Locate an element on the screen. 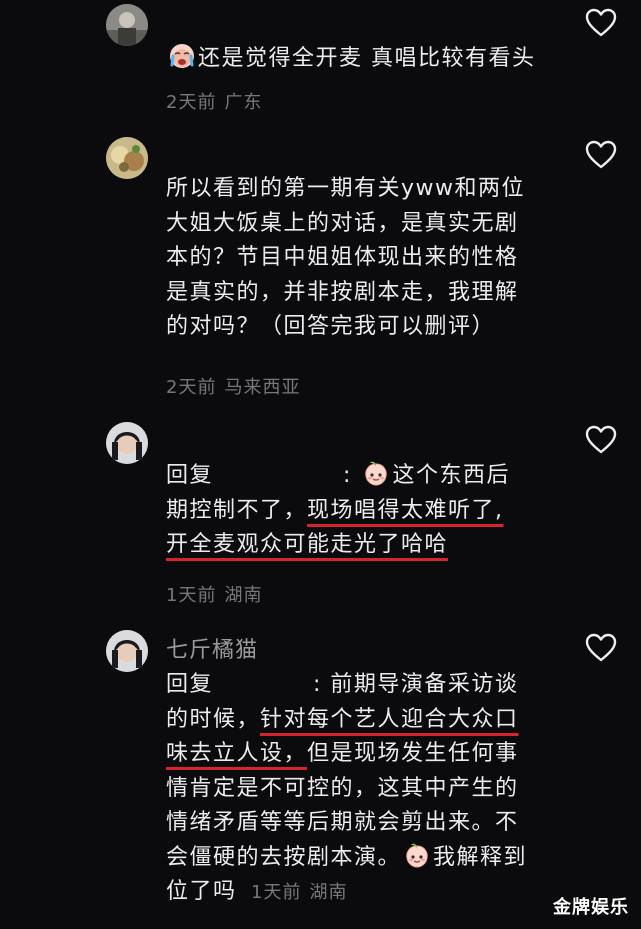  crying-face-icon is located at coordinates (182, 56).